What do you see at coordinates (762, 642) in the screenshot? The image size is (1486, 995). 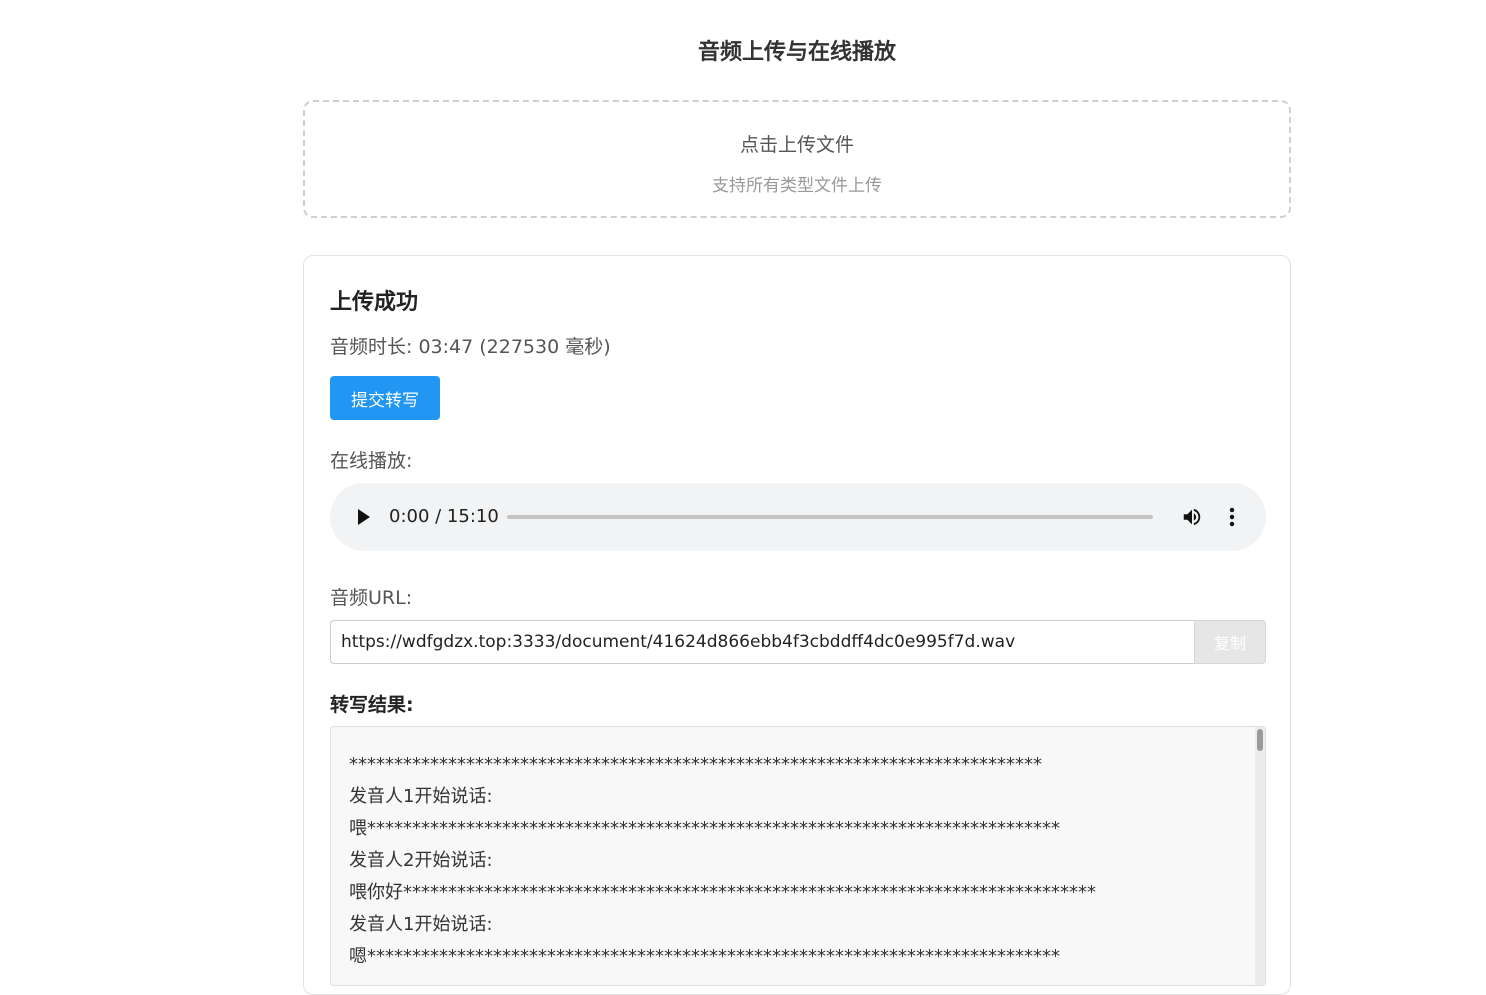 I see `audio-url-input` at bounding box center [762, 642].